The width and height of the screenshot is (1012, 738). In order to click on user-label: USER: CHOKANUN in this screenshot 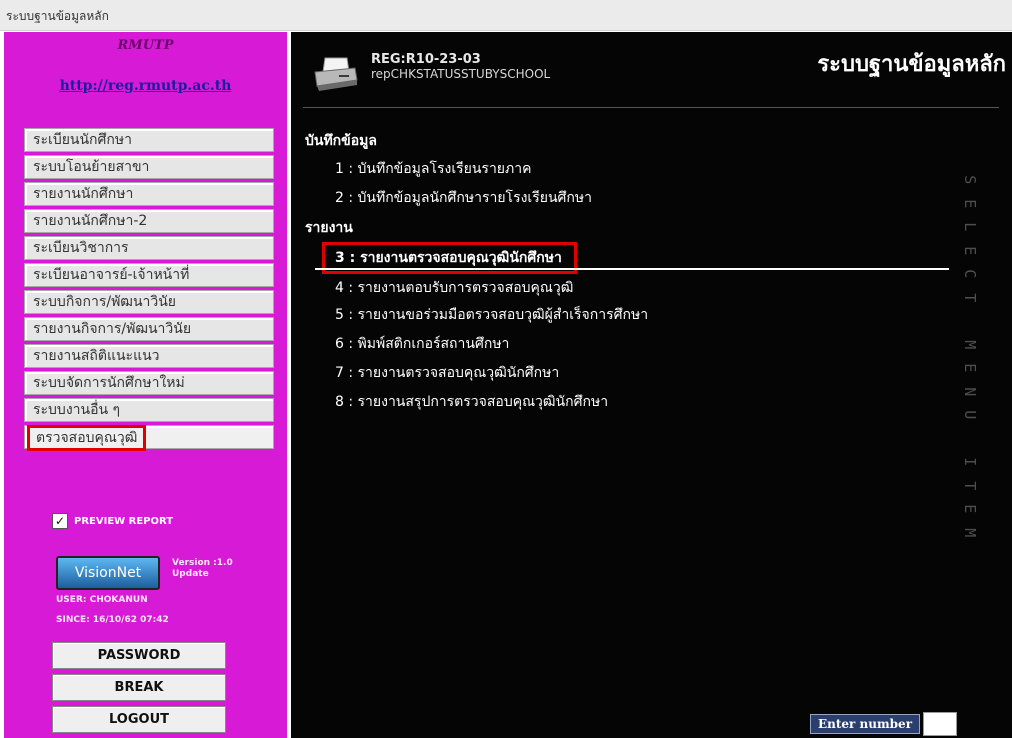, I will do `click(102, 600)`.